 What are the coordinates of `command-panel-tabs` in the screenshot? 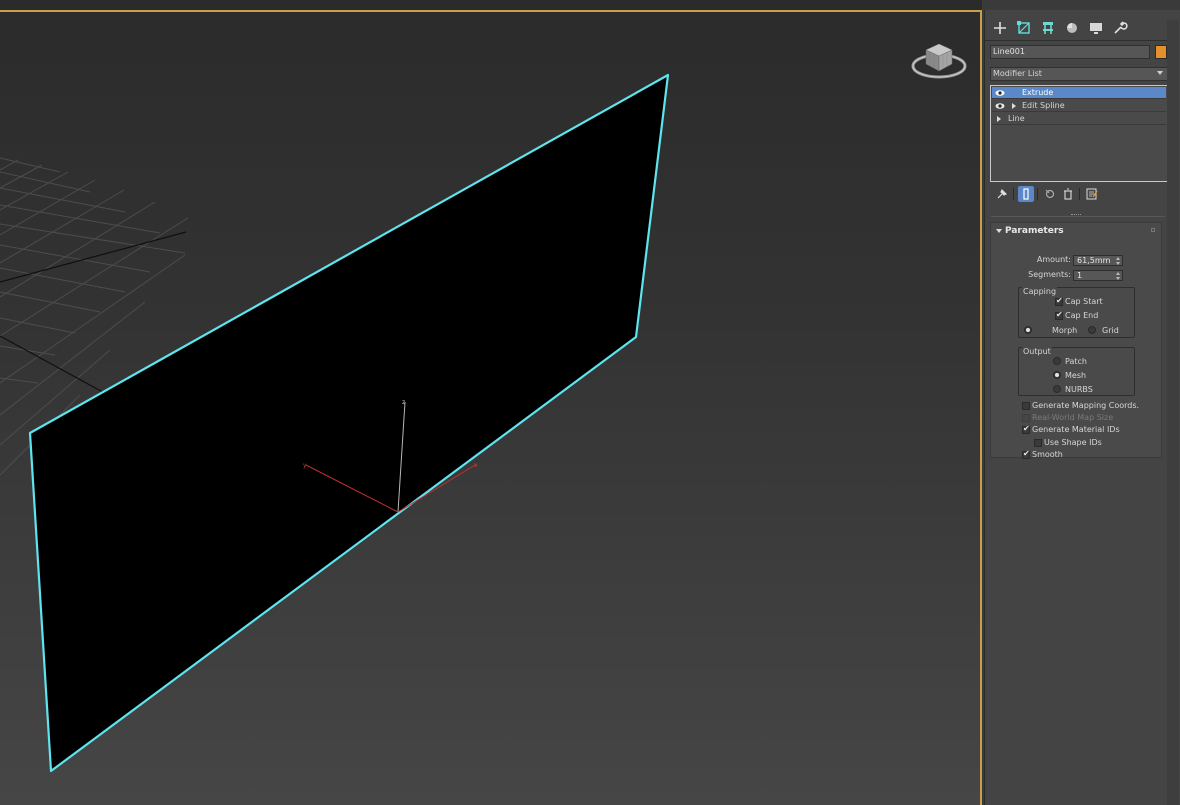 It's located at (1082, 29).